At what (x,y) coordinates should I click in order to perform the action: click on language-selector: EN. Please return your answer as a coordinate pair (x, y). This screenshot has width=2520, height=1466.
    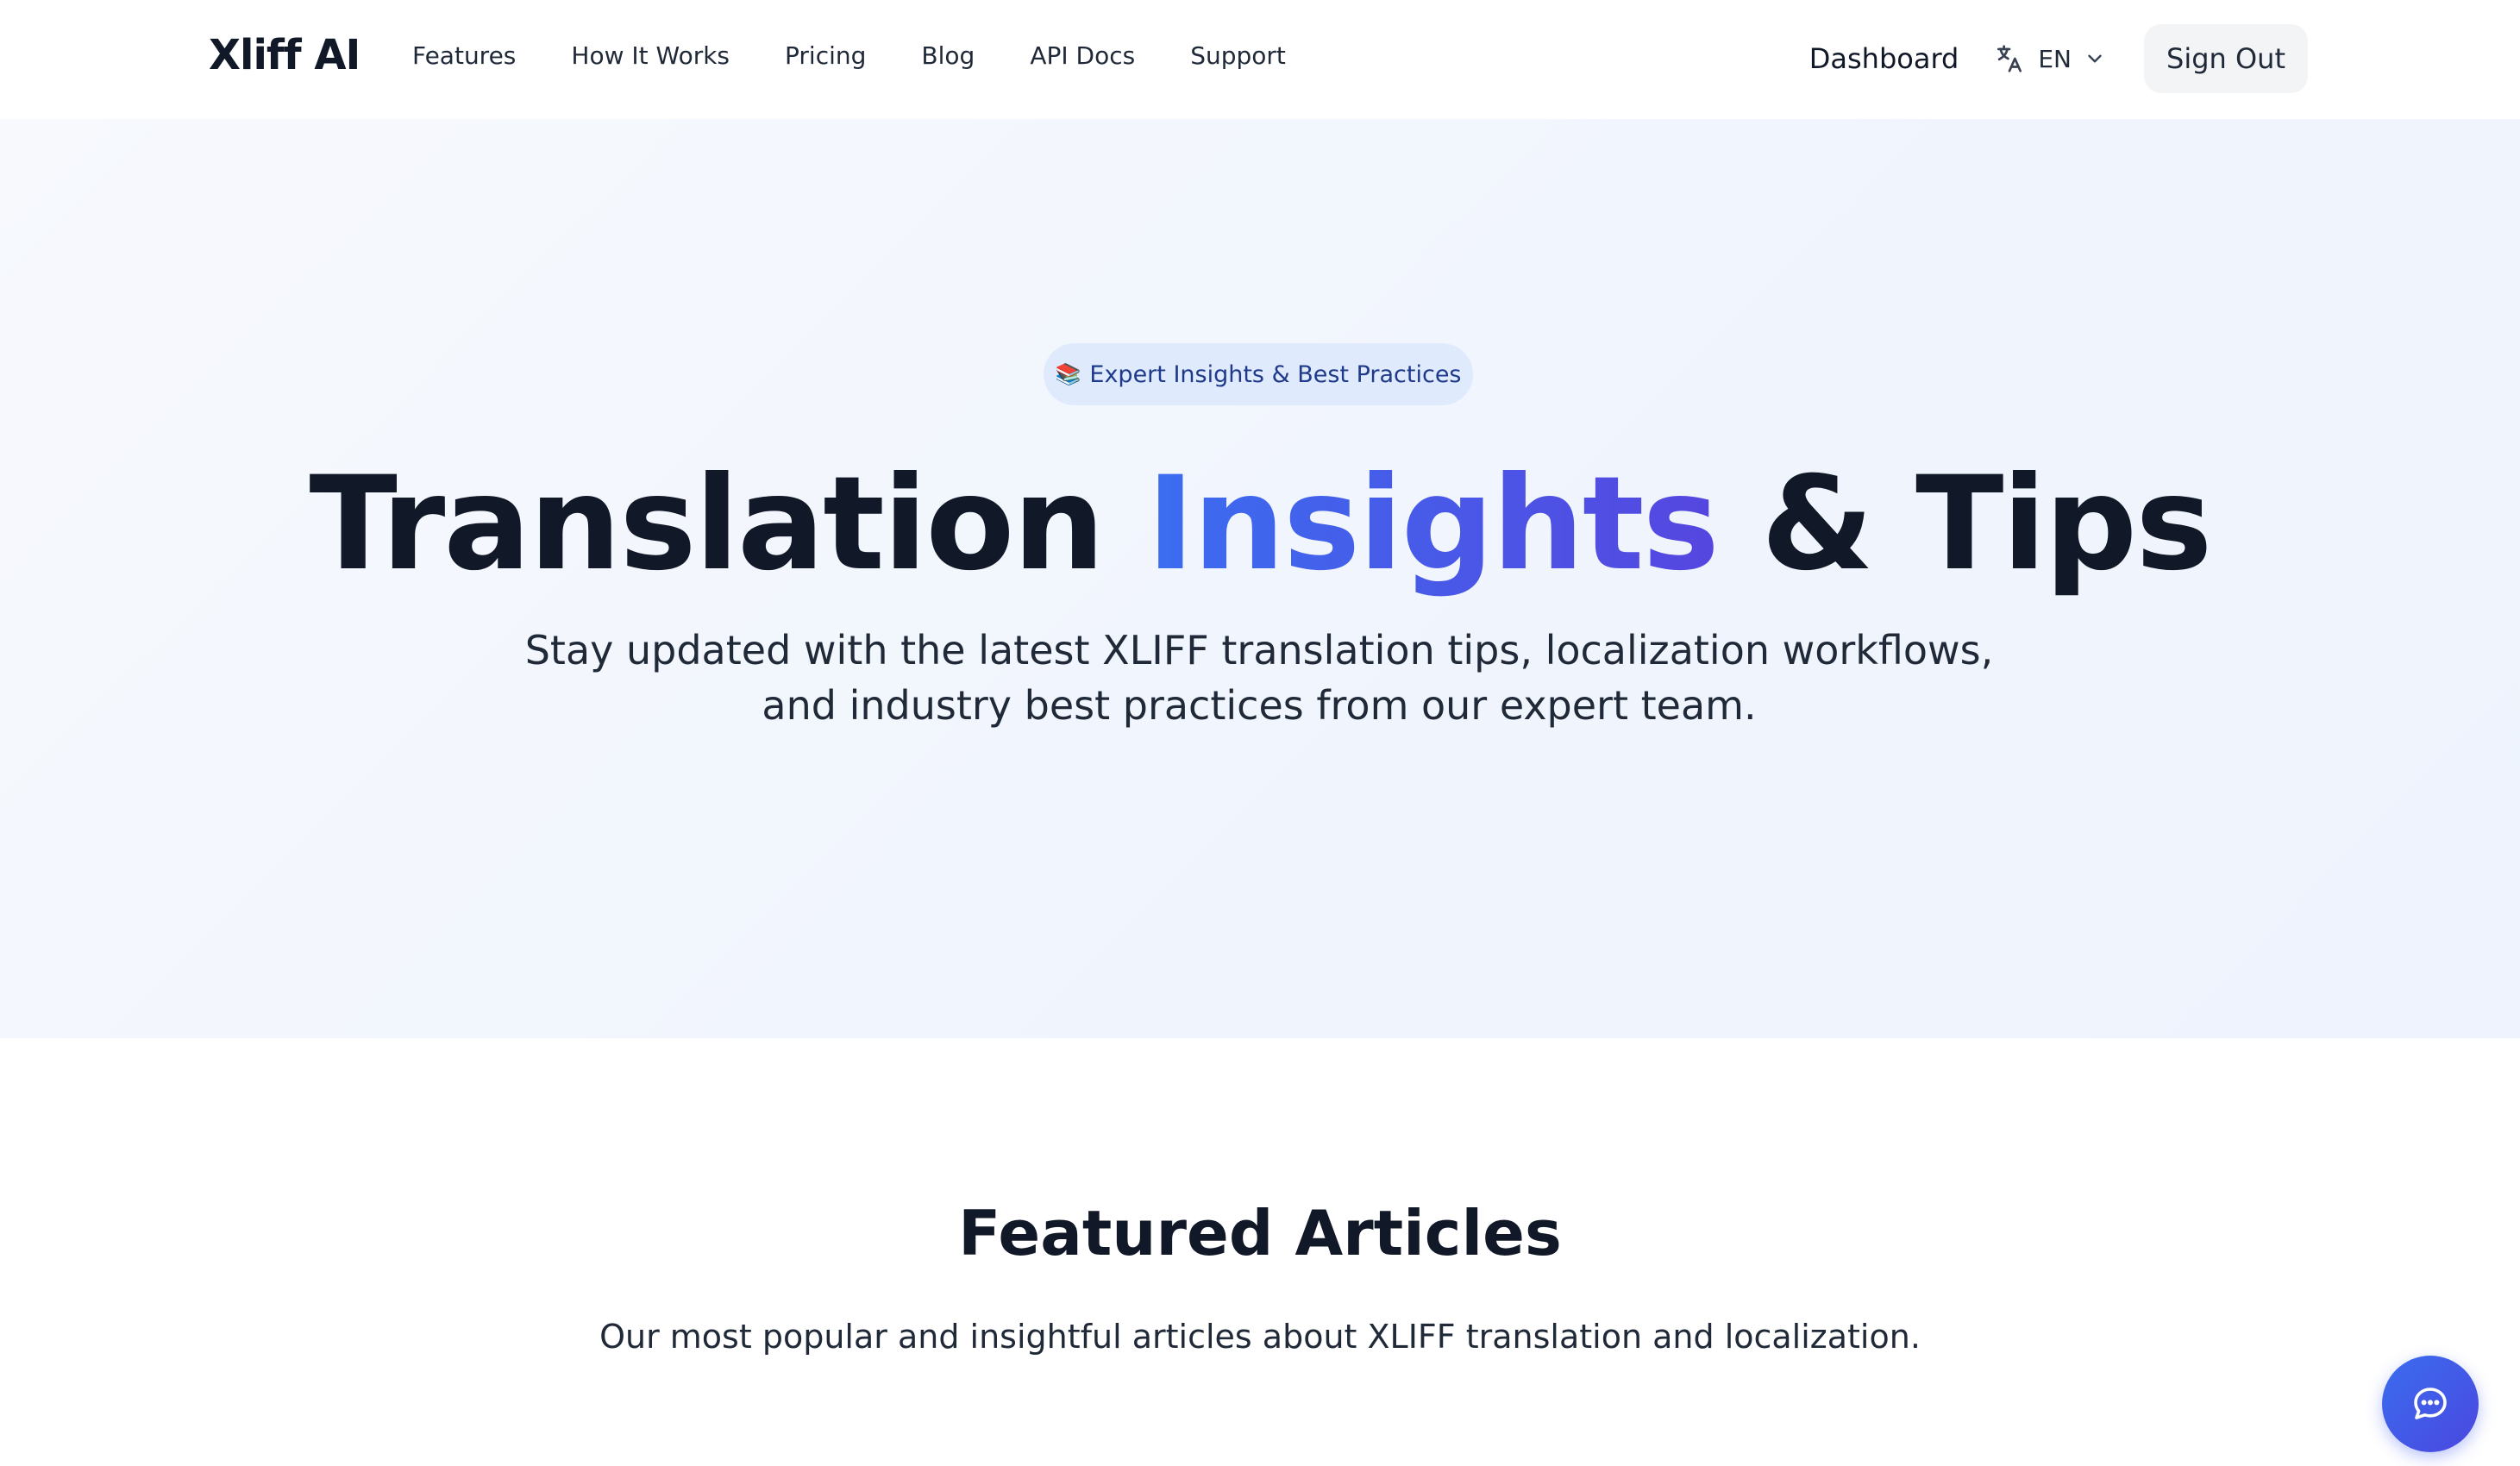
    Looking at the image, I should click on (2050, 58).